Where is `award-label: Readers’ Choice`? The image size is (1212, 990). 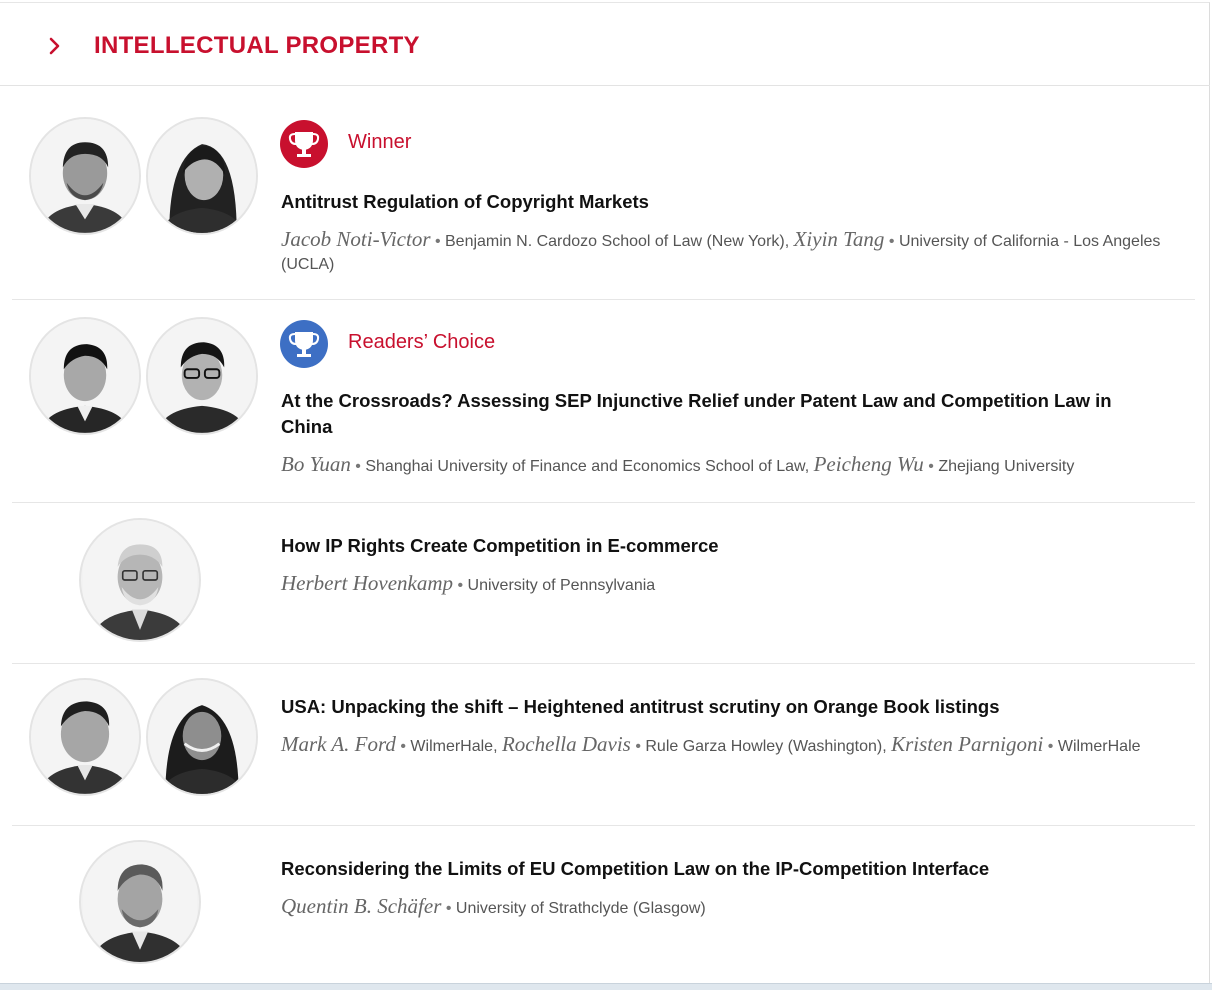 award-label: Readers’ Choice is located at coordinates (422, 342).